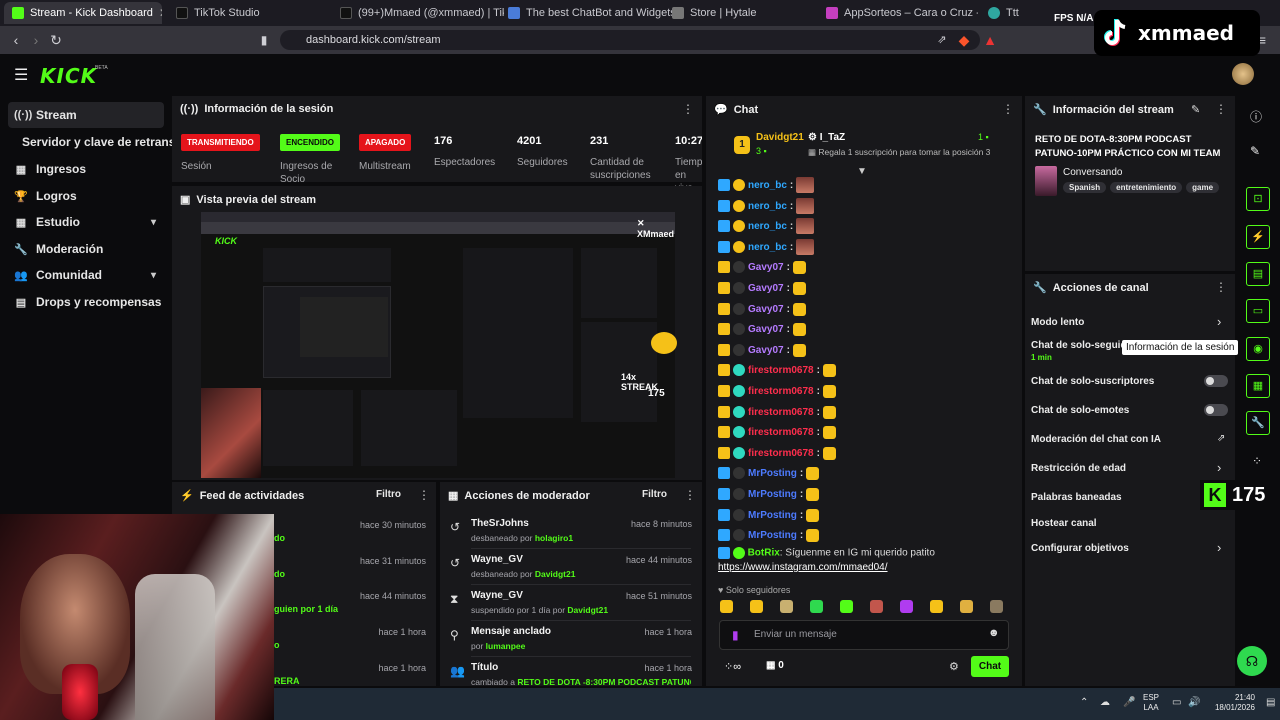 This screenshot has height=720, width=1280. I want to click on bookmark-icon: ▮, so click(264, 40).